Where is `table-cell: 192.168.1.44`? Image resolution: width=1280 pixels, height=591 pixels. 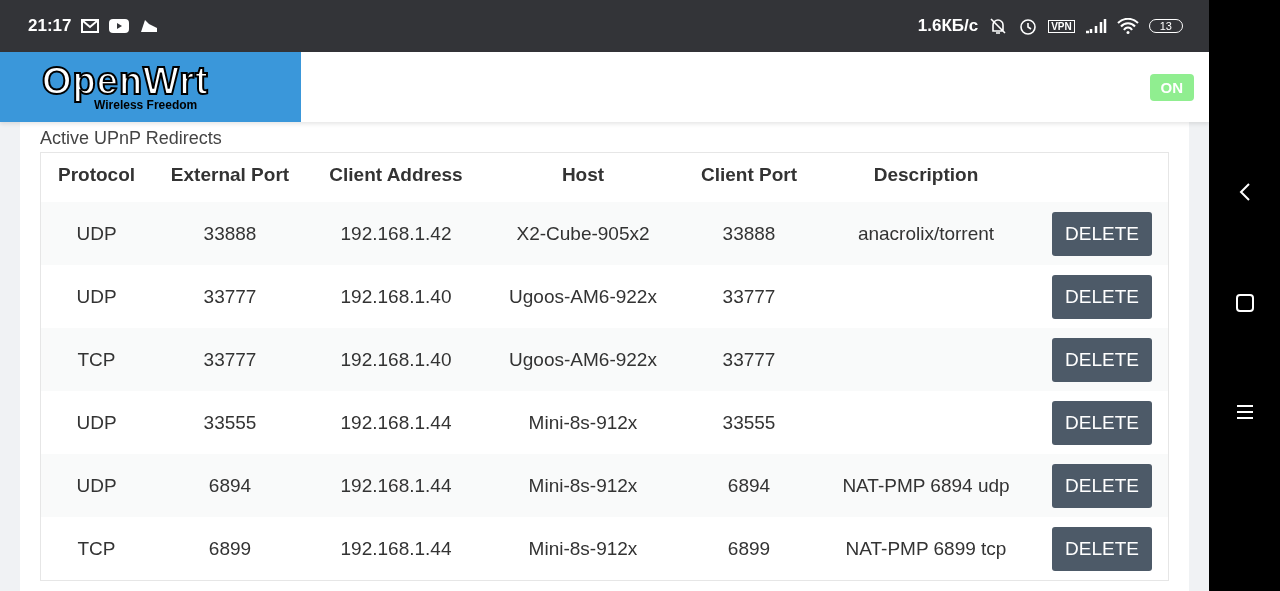 table-cell: 192.168.1.44 is located at coordinates (396, 485).